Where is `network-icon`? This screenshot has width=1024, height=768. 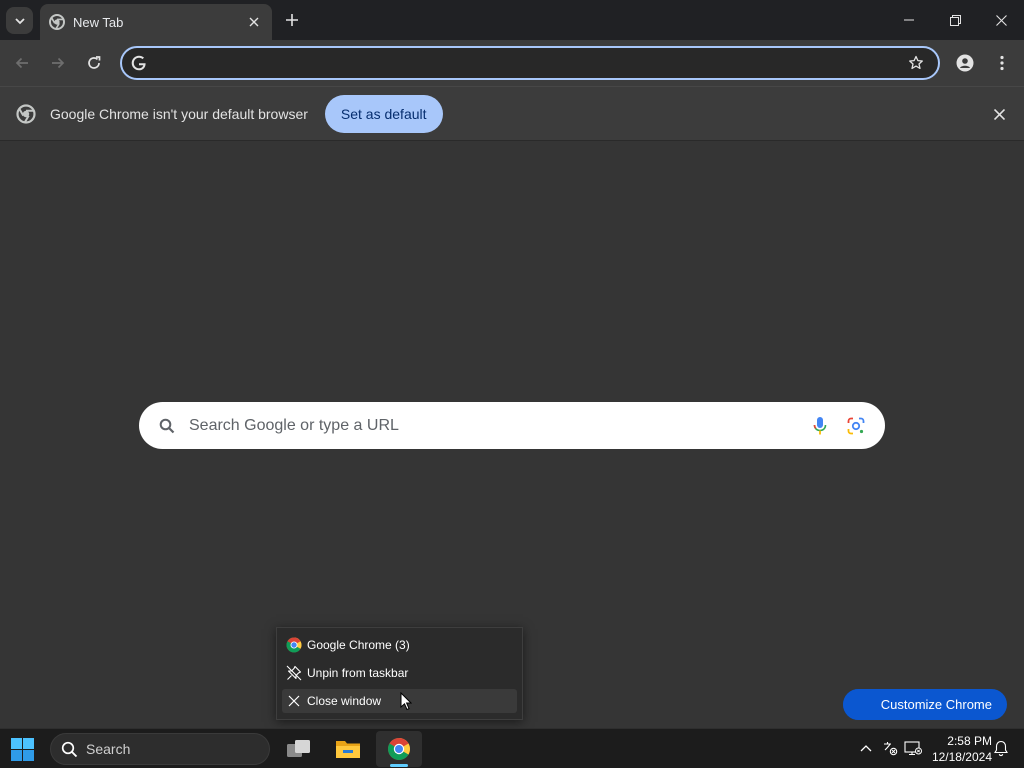 network-icon is located at coordinates (913, 748).